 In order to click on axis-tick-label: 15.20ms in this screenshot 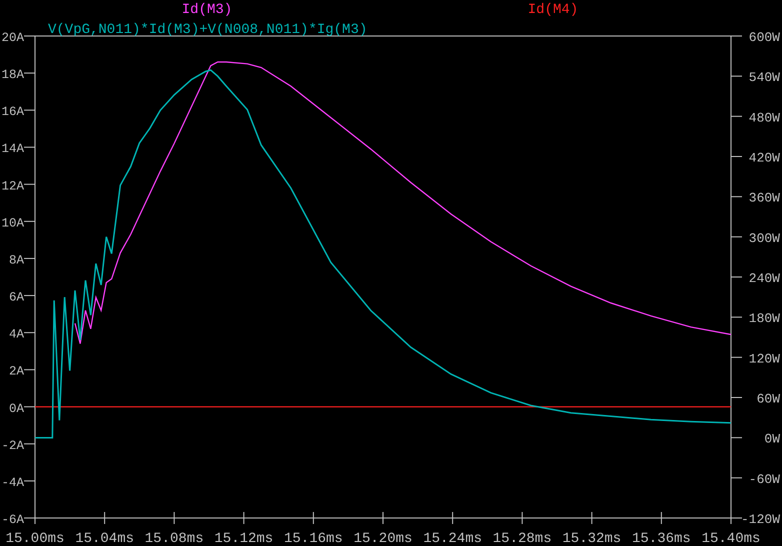, I will do `click(383, 538)`.